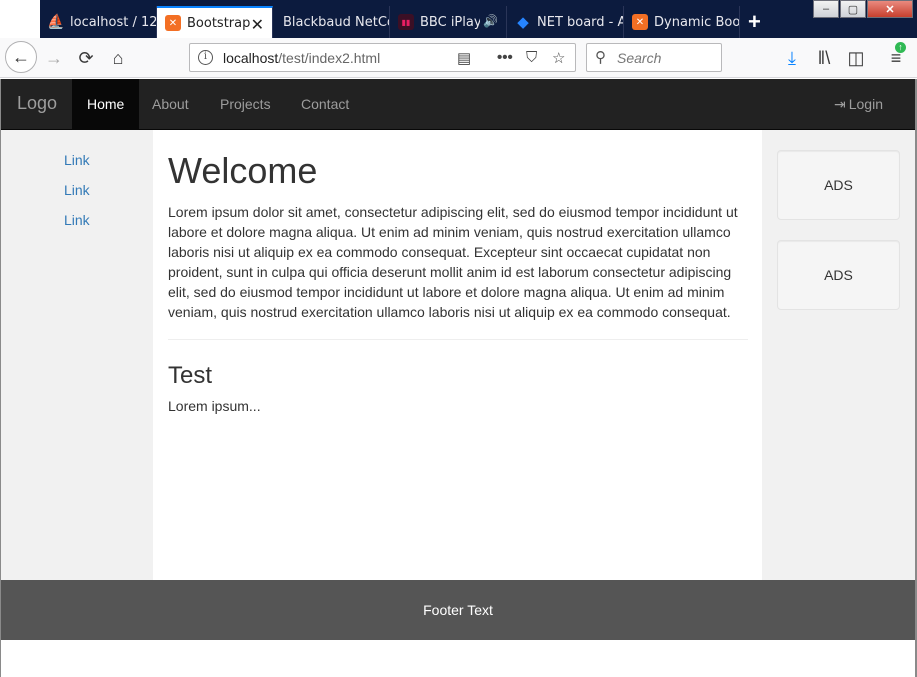 This screenshot has height=677, width=917. I want to click on nav-home: Home, so click(106, 104).